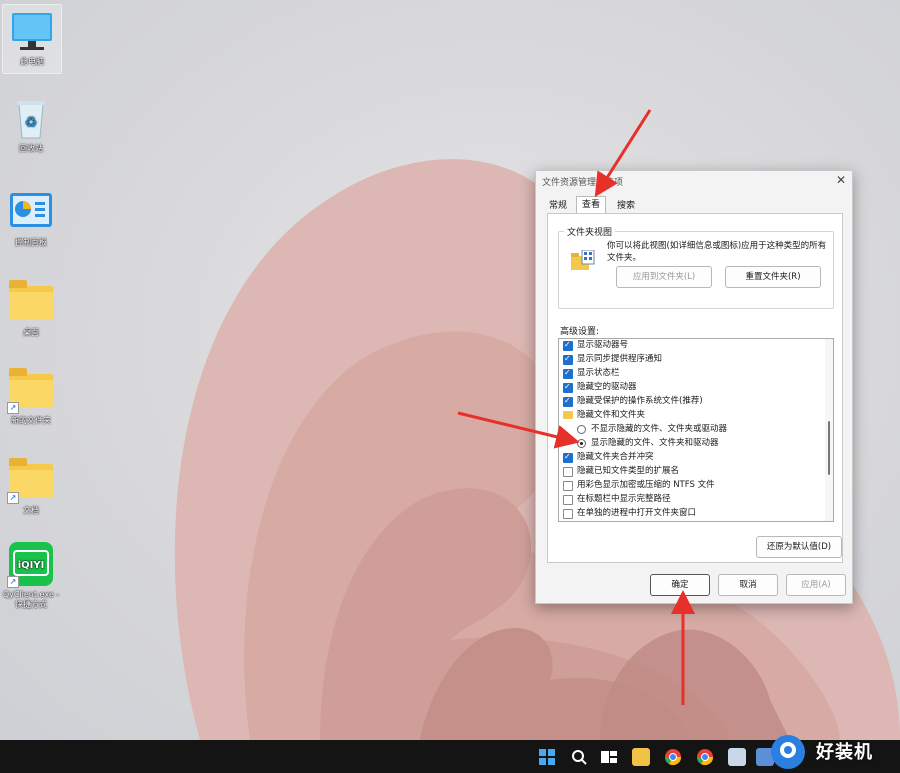  I want to click on scrollbar, so click(829, 430).